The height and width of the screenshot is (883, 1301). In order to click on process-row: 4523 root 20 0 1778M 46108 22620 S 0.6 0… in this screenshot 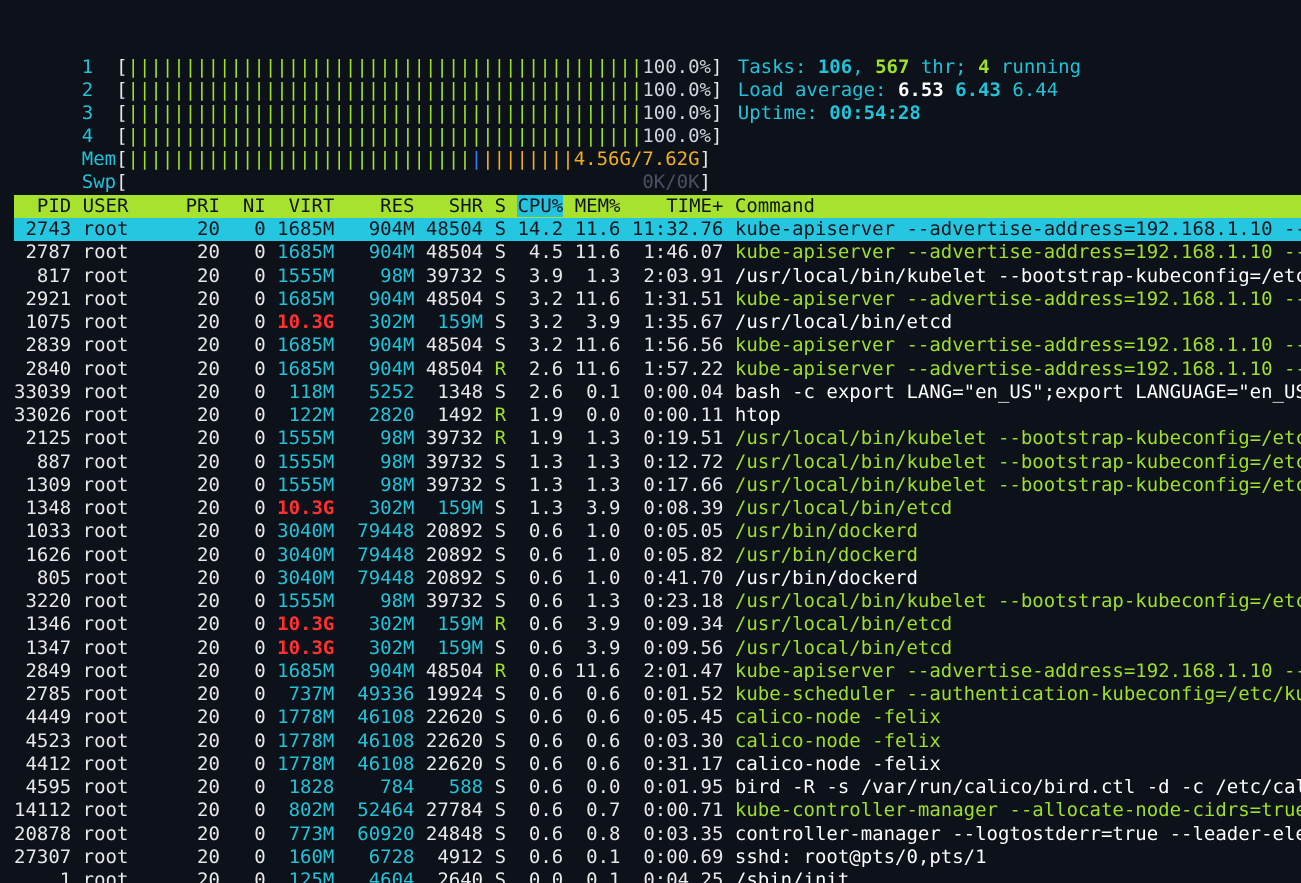, I will do `click(477, 741)`.